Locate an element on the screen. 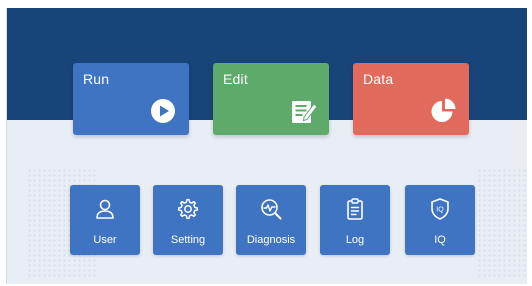 This screenshot has width=532, height=286. log-label: Log is located at coordinates (355, 240).